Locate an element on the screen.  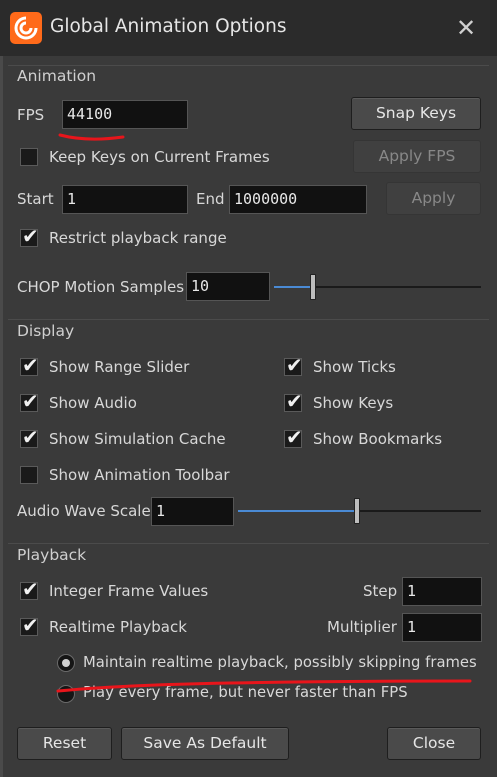
show-audio-checkbox: ✔ is located at coordinates (29, 401).